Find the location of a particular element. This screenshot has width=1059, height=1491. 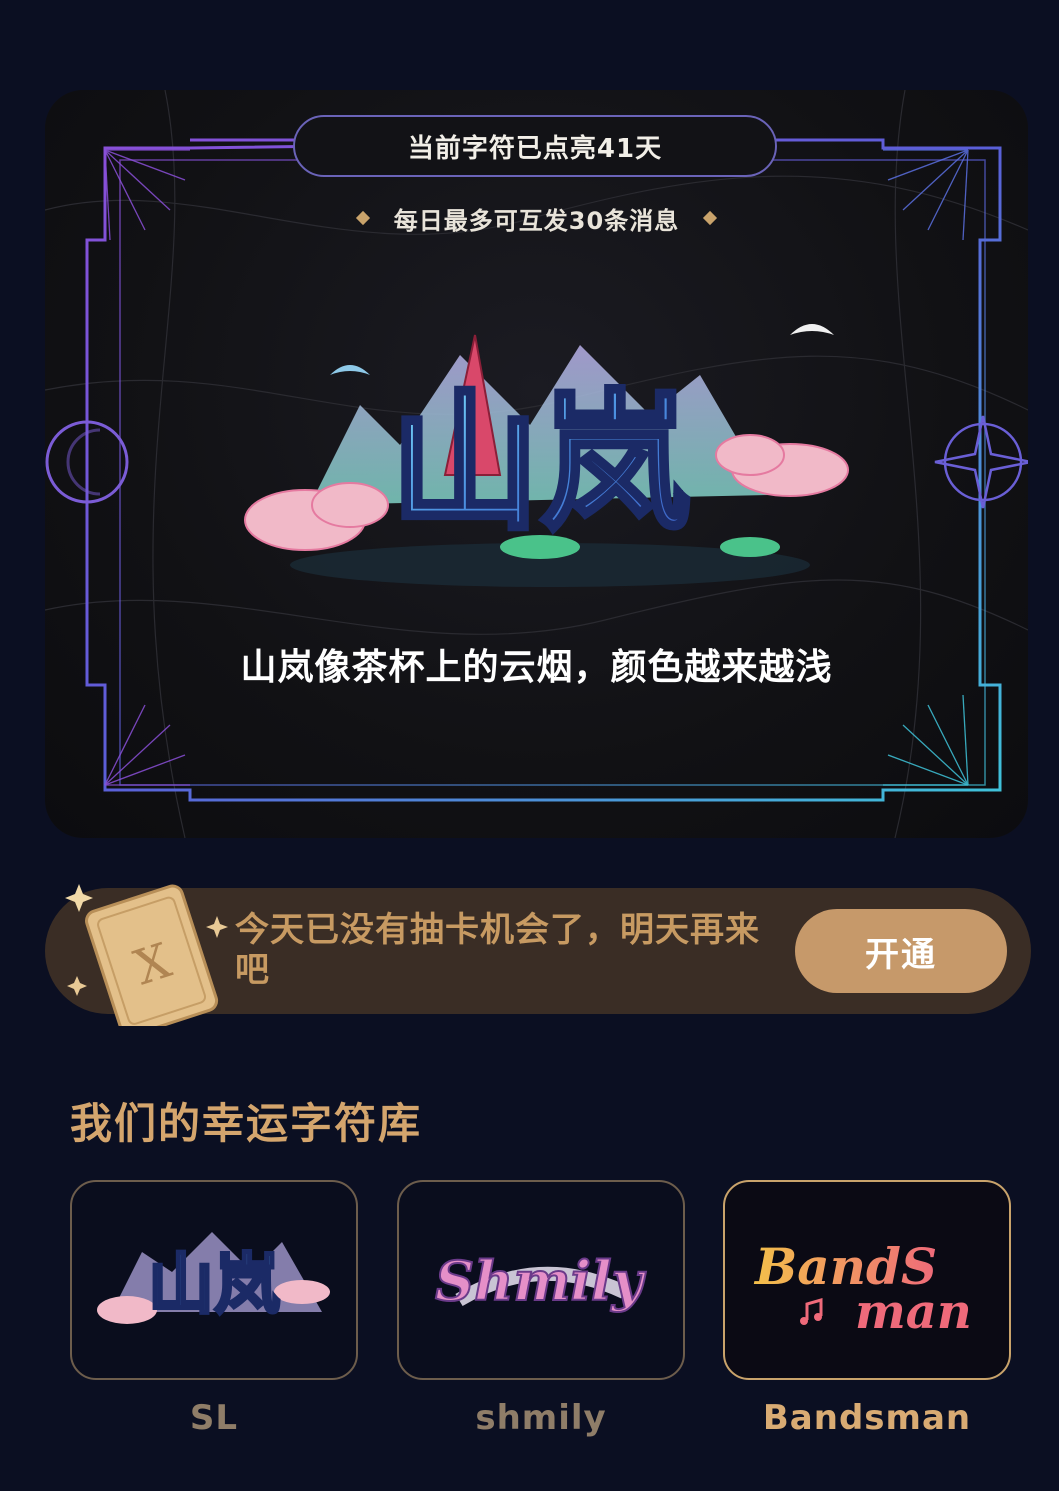

message-limit-row: 每日最多可互发30条消息 is located at coordinates (536, 218).